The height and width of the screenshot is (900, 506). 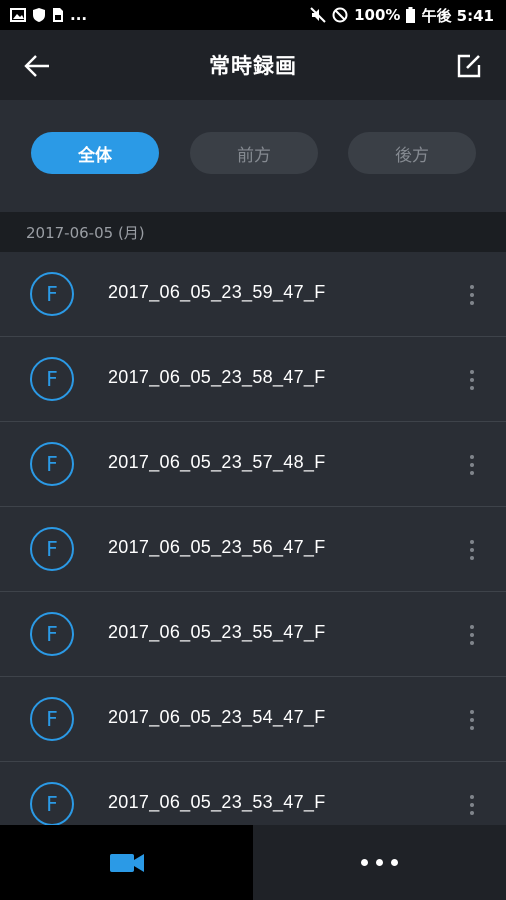 What do you see at coordinates (377, 15) in the screenshot?
I see `battery-percent: 100%` at bounding box center [377, 15].